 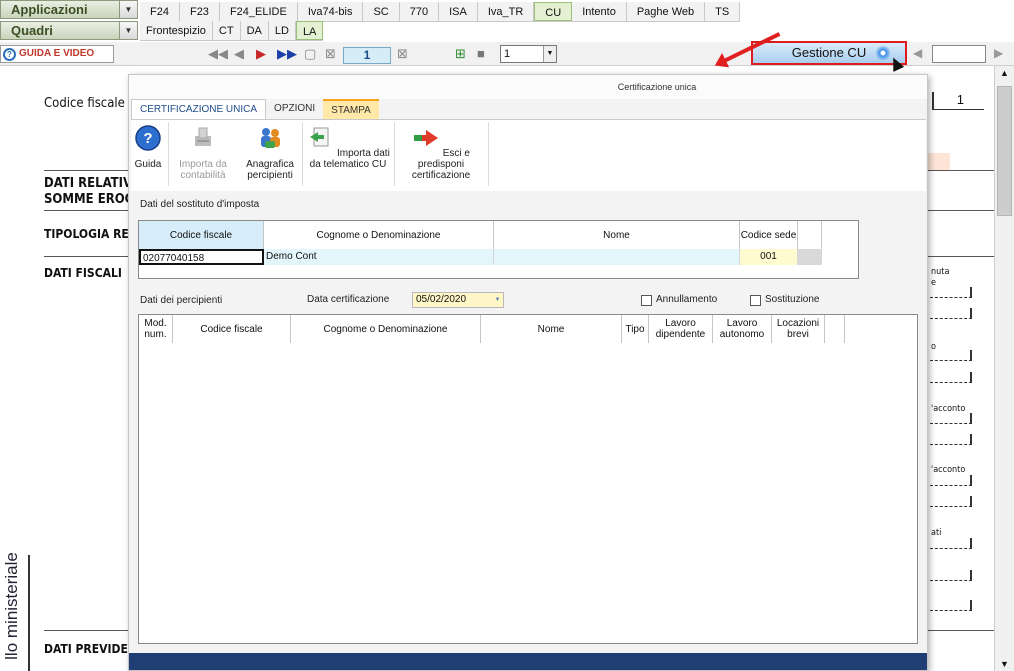 I want to click on quadri-tabbar: Frontespizio CT DA LD LA, so click(x=232, y=31).